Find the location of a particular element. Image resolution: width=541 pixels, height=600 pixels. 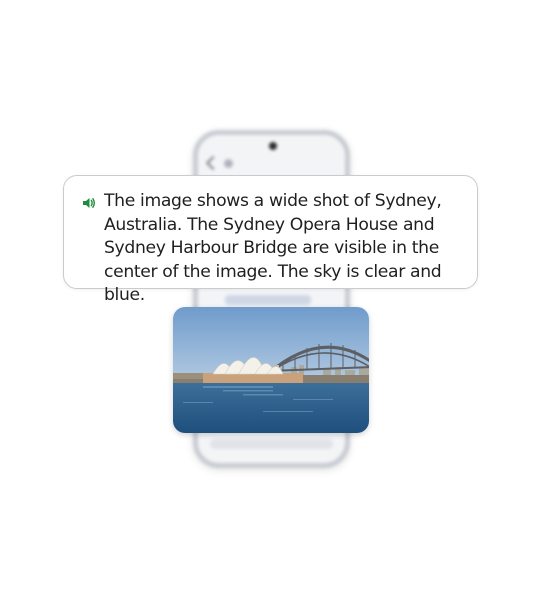

opera-house-base is located at coordinates (253, 378).